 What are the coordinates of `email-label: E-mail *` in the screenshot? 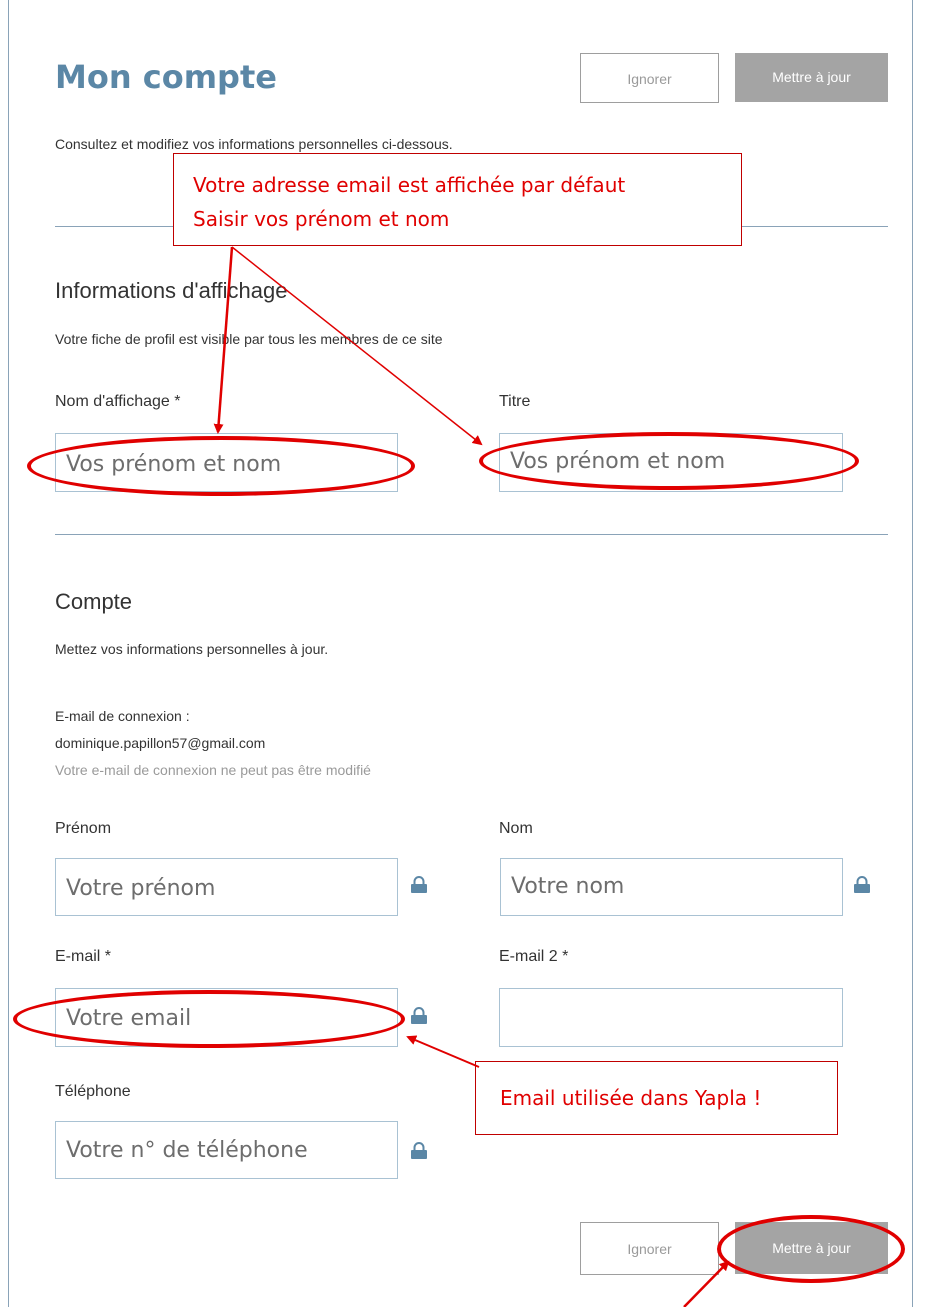 It's located at (83, 956).